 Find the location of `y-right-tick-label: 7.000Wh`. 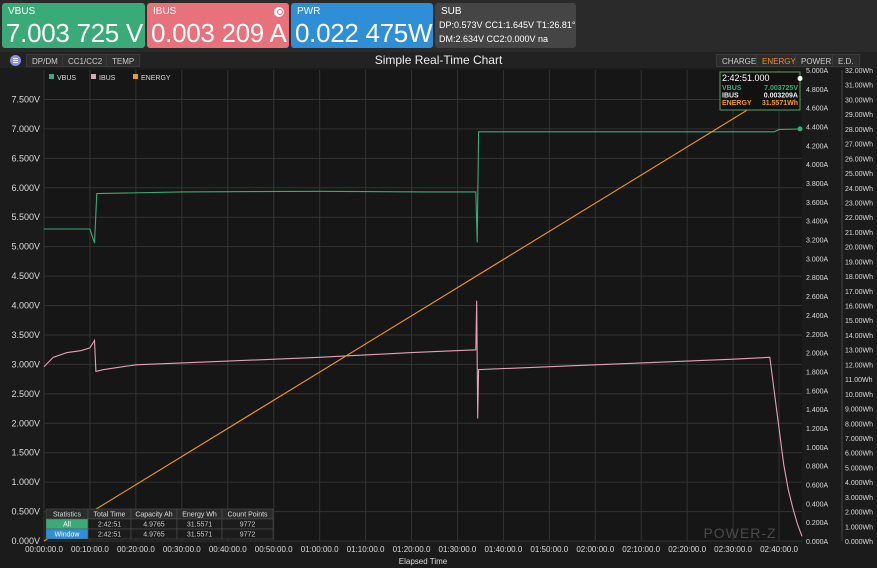

y-right-tick-label: 7.000Wh is located at coordinates (859, 439).